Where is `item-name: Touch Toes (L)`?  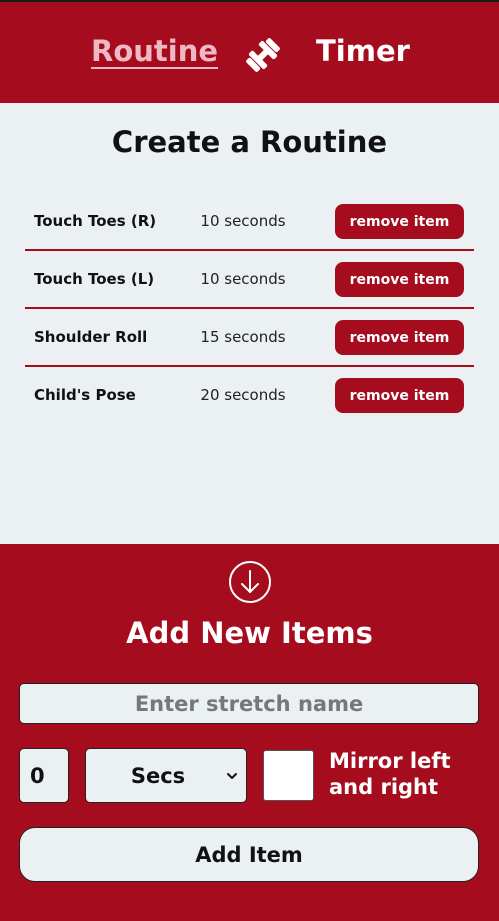 item-name: Touch Toes (L) is located at coordinates (94, 279).